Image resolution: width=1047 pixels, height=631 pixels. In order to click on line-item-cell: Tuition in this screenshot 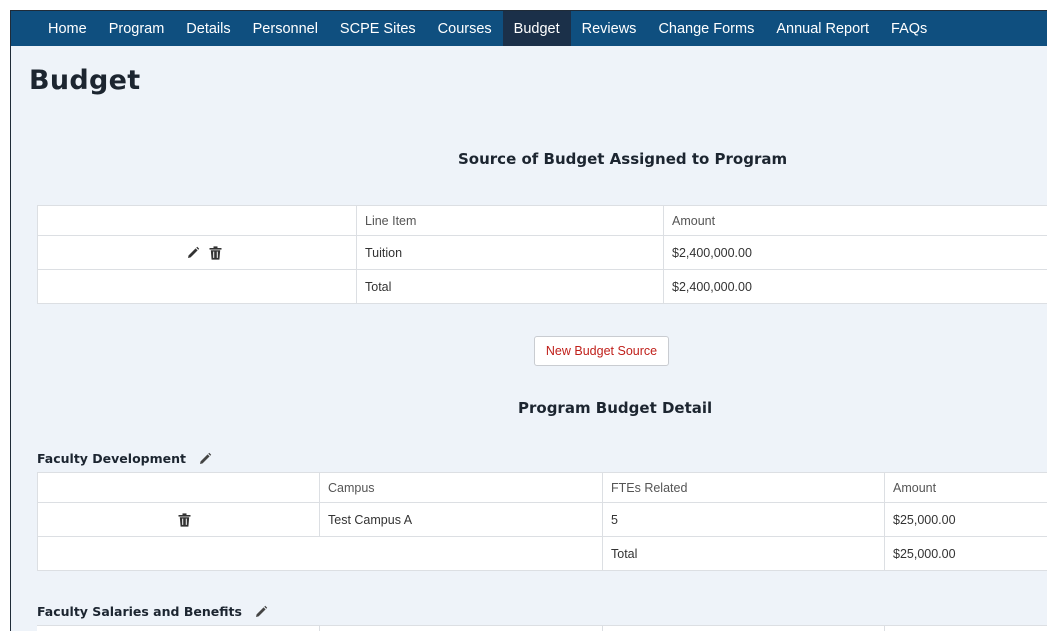, I will do `click(510, 252)`.